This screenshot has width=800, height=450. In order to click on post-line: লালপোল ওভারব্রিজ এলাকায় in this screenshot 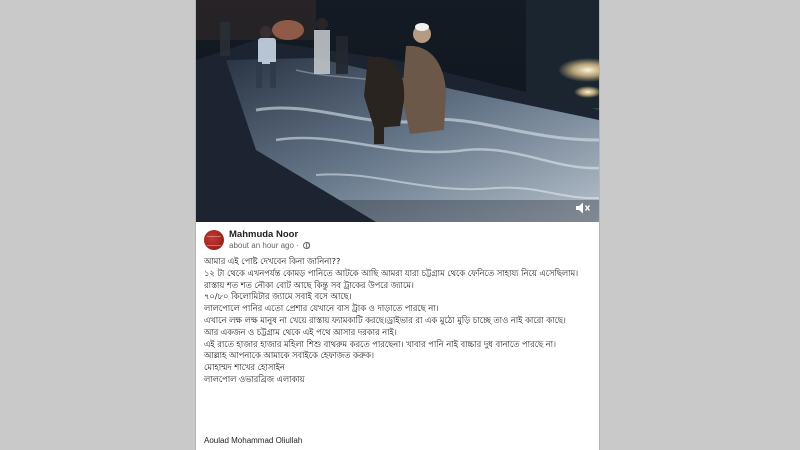, I will do `click(254, 378)`.